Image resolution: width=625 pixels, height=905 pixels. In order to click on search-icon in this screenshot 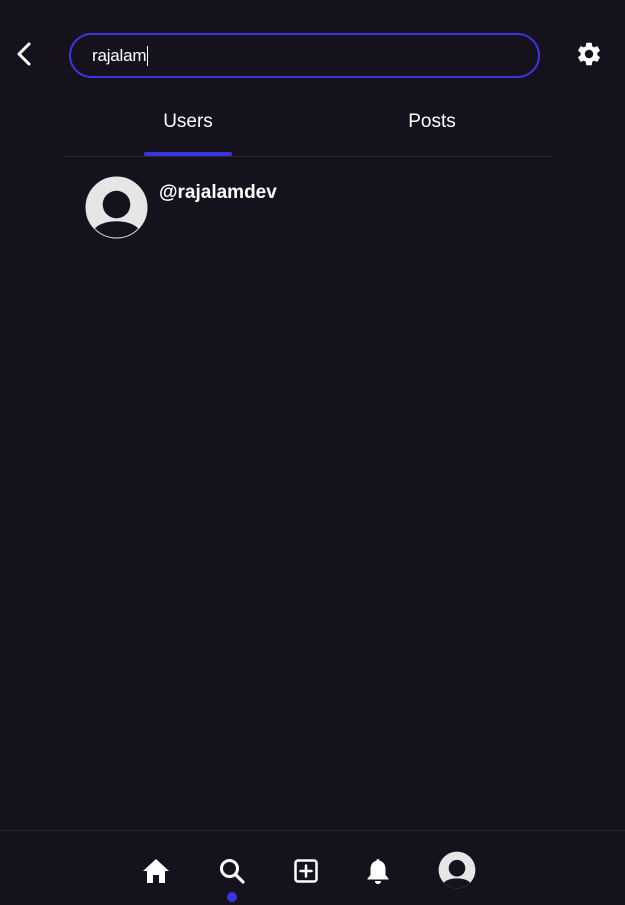, I will do `click(232, 871)`.